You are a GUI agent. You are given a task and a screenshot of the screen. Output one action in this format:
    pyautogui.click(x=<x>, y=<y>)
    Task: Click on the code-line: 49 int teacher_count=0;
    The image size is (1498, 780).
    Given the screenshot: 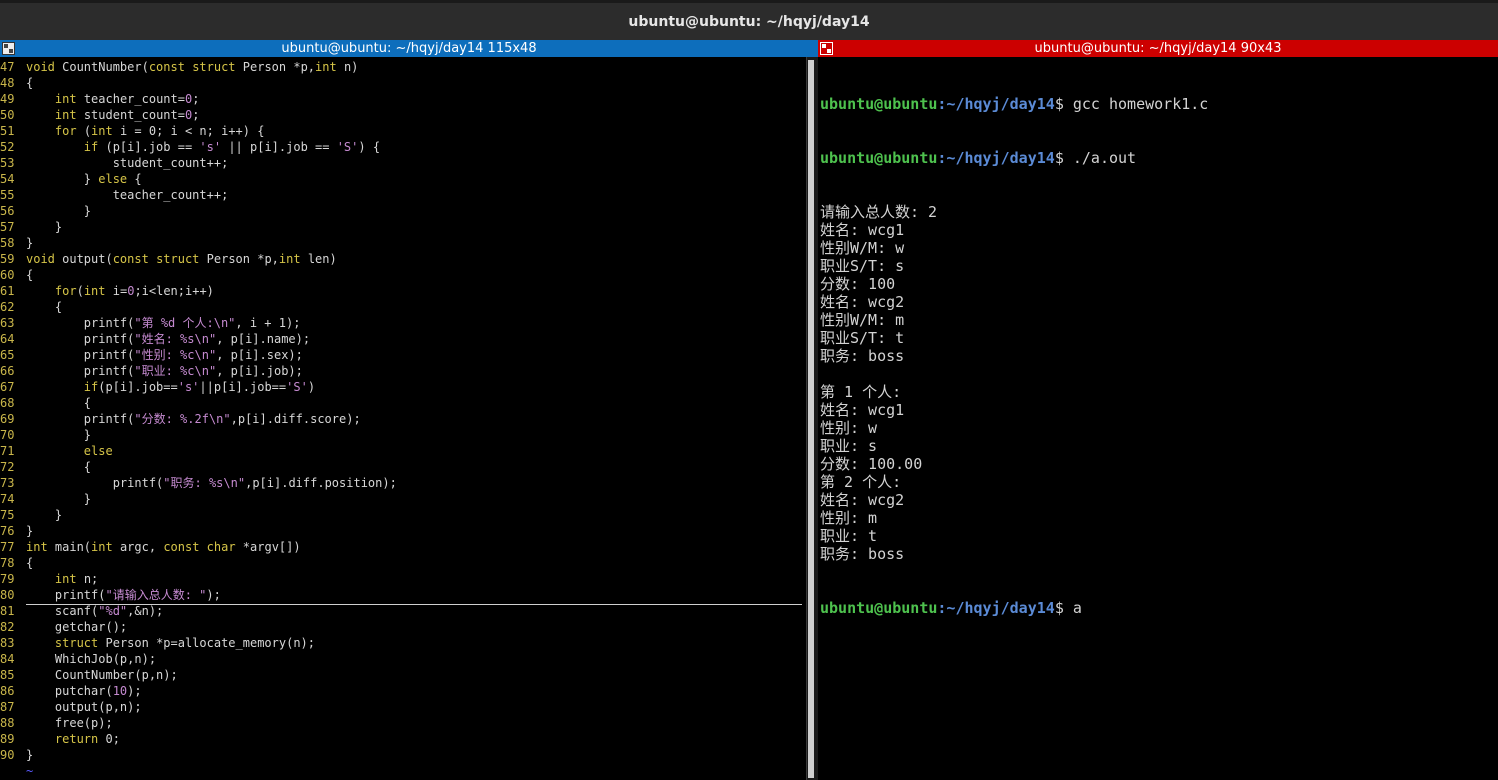 What is the action you would take?
    pyautogui.click(x=403, y=99)
    